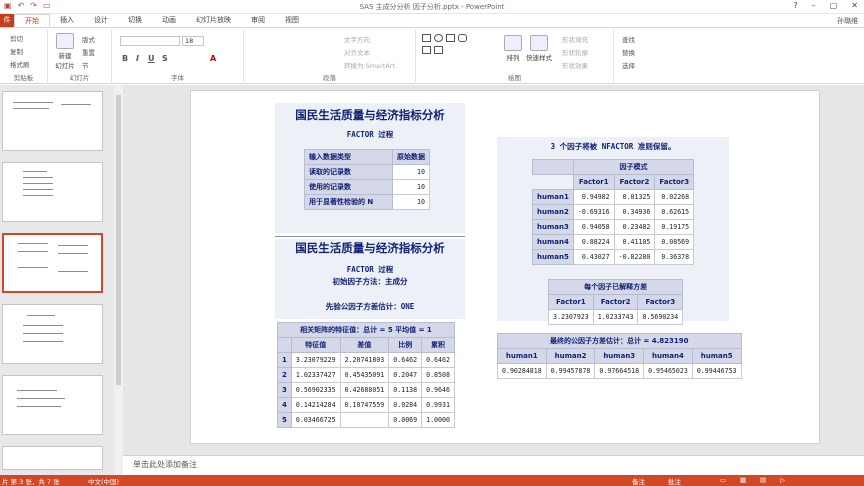 This screenshot has width=864, height=486. Describe the element at coordinates (723, 480) in the screenshot. I see `normal-view-icon: ▭` at that location.